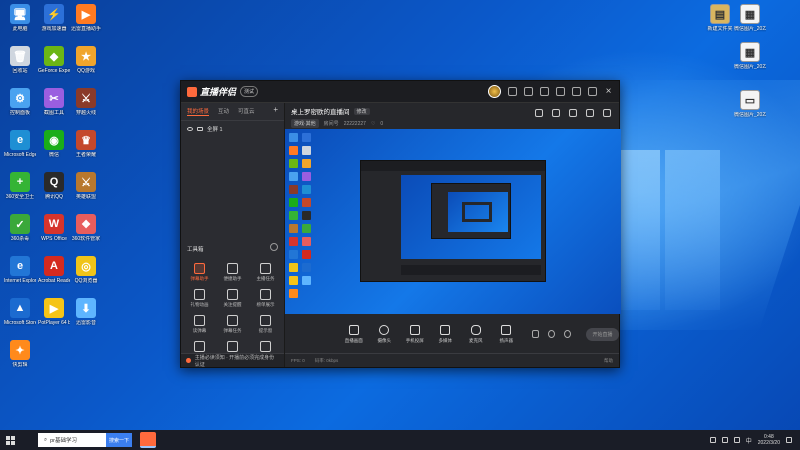 The width and height of the screenshot is (800, 450). What do you see at coordinates (20, 354) in the screenshot?
I see `desktop-icon: ✦ 快剪辑` at bounding box center [20, 354].